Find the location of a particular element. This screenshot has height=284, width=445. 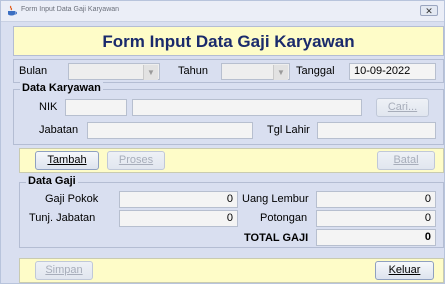

keluar-button: Keluar is located at coordinates (404, 270).